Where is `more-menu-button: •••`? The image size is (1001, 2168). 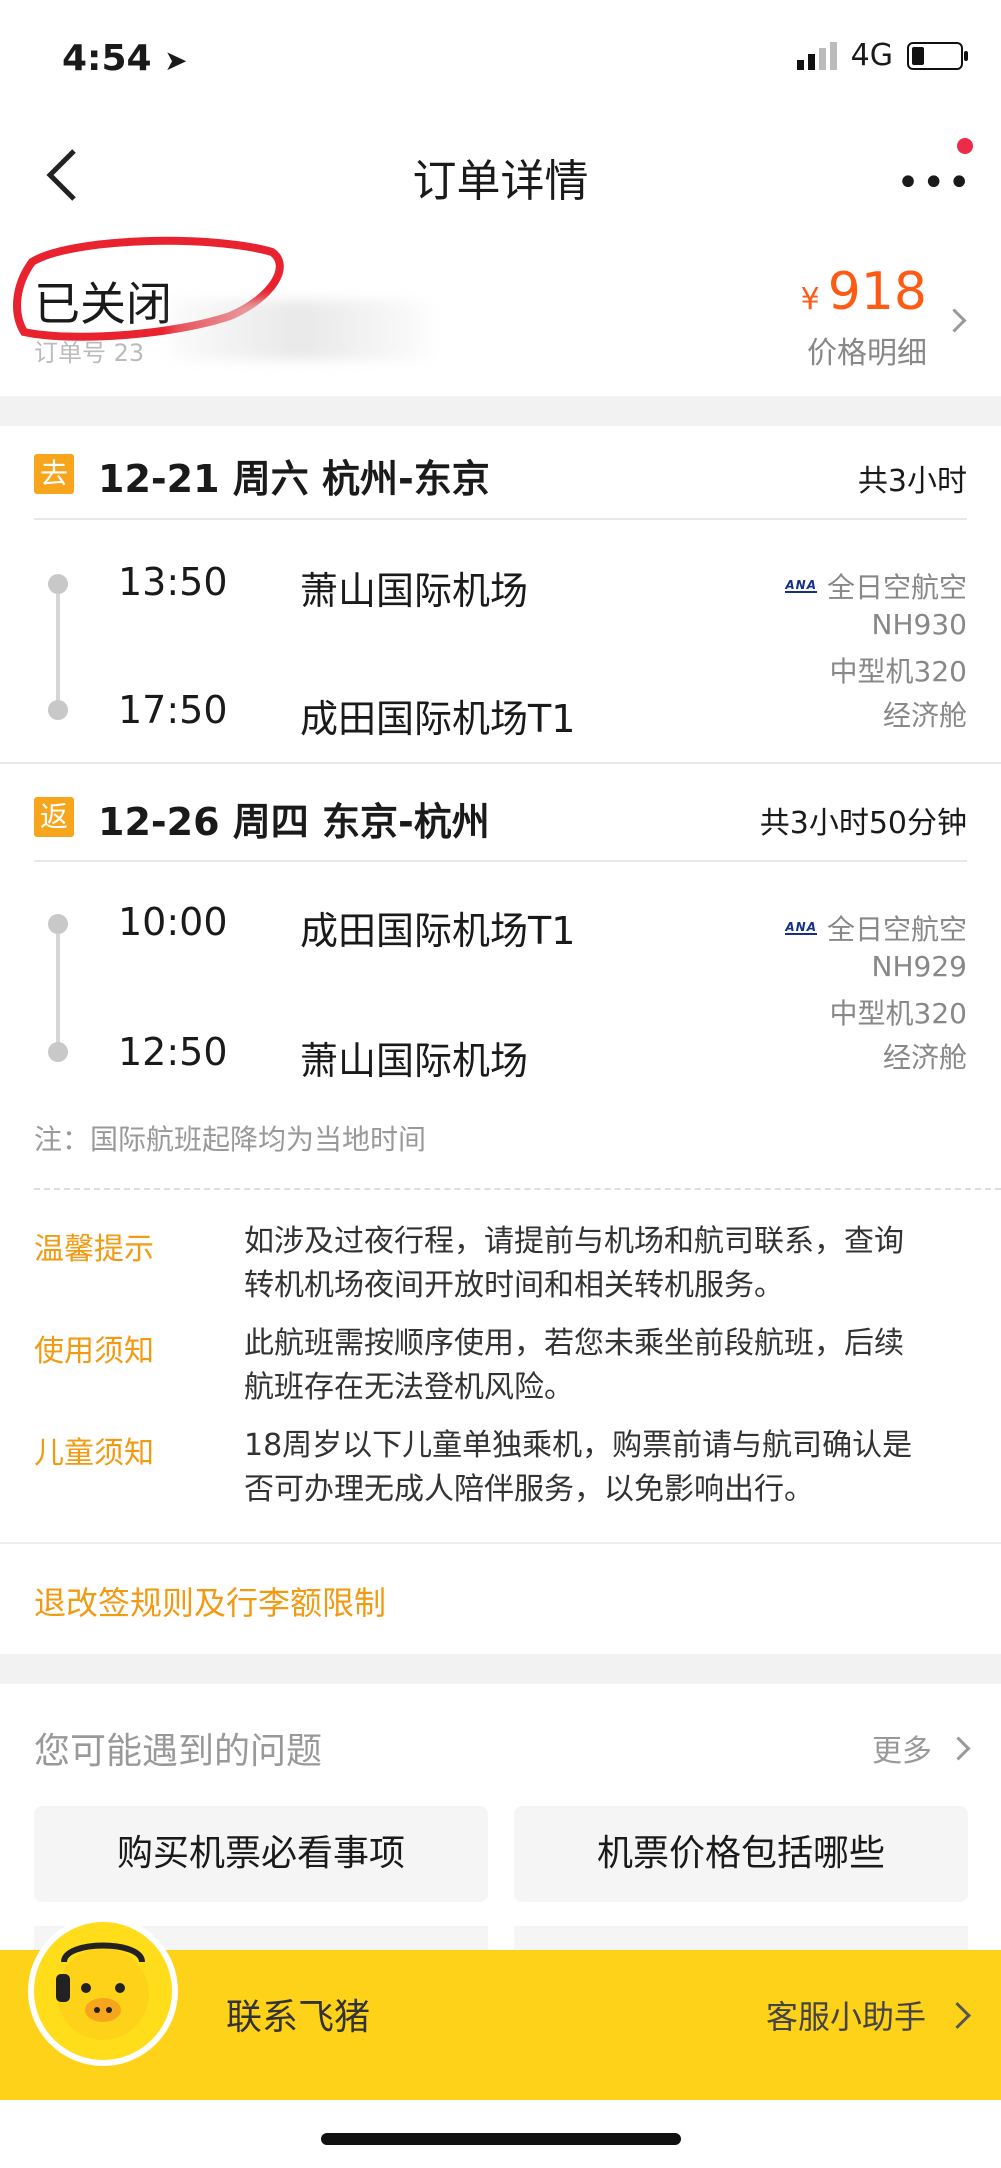
more-menu-button: ••• is located at coordinates (934, 183).